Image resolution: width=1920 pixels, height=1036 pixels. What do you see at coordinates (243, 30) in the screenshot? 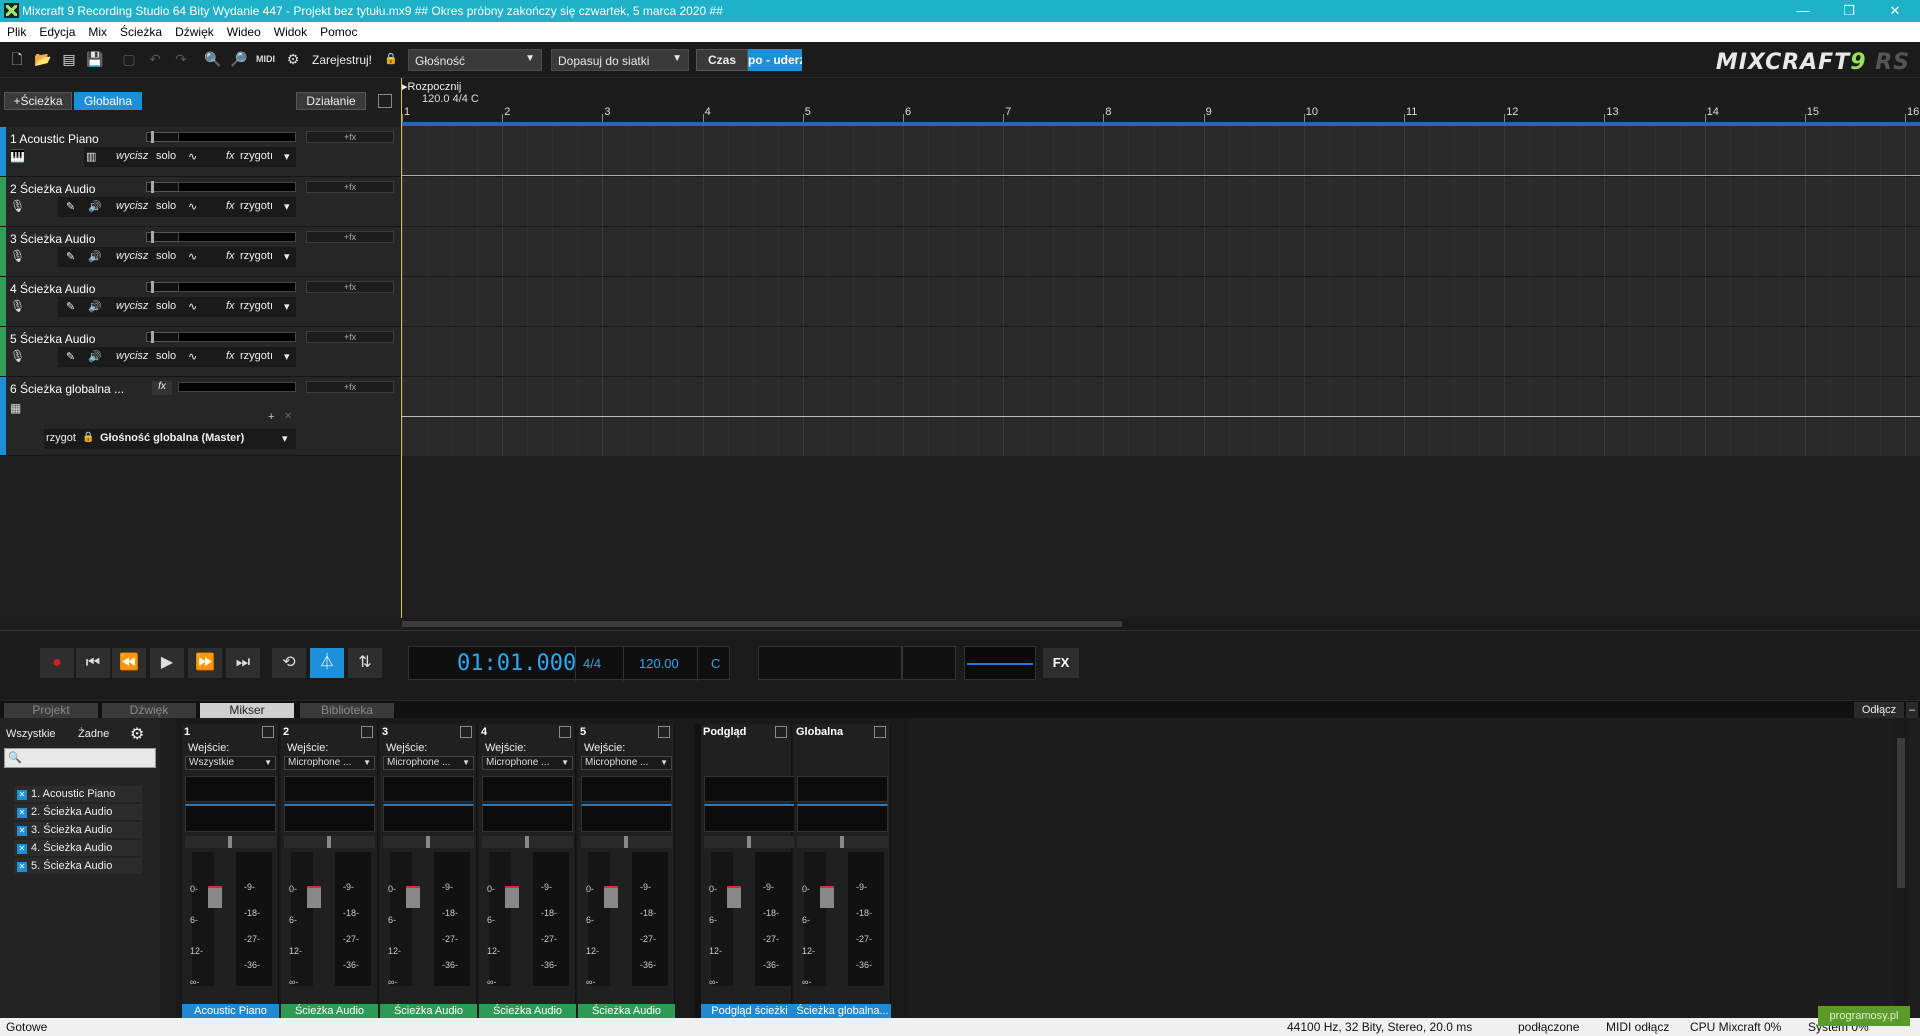
I see `menu-wideo: Wideo` at bounding box center [243, 30].